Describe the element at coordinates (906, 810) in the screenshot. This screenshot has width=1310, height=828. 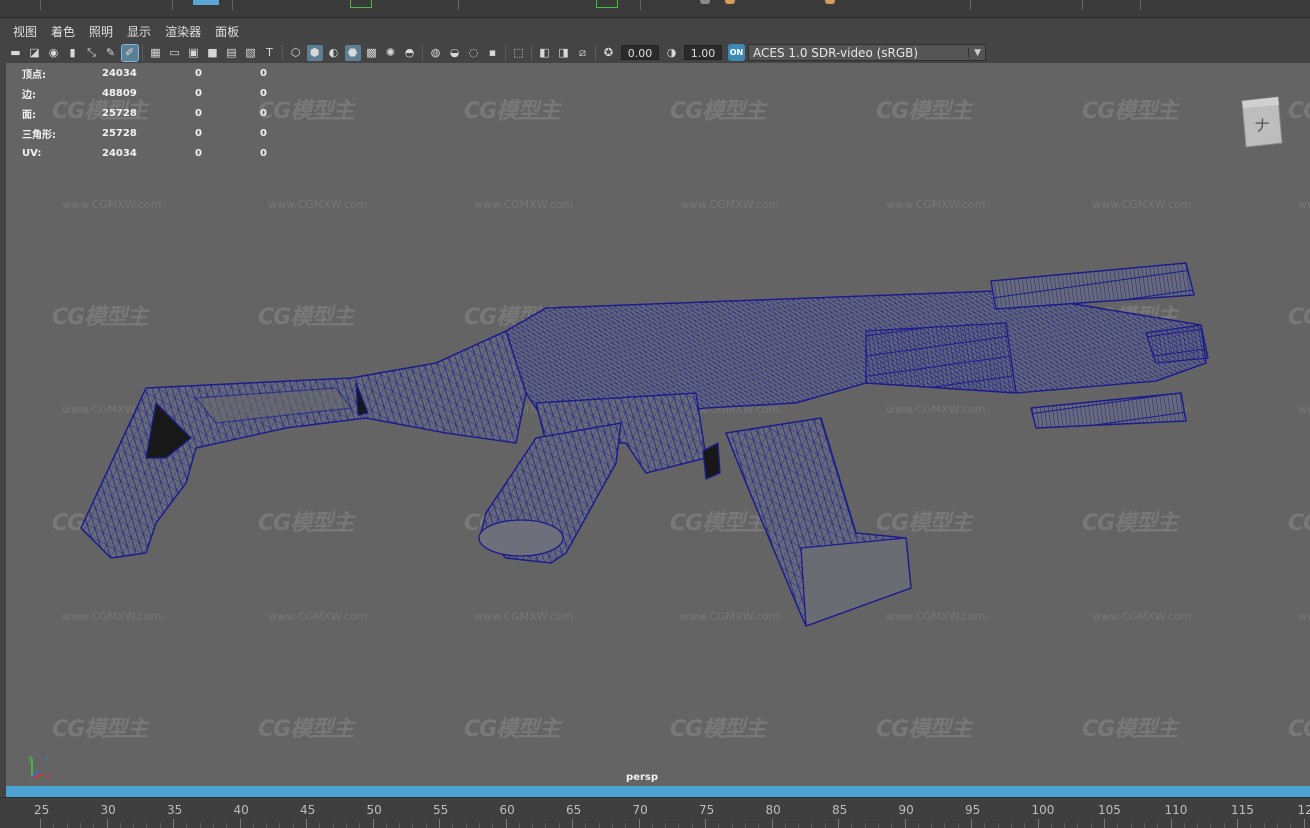
I see `ruler-tick-label: 90` at that location.